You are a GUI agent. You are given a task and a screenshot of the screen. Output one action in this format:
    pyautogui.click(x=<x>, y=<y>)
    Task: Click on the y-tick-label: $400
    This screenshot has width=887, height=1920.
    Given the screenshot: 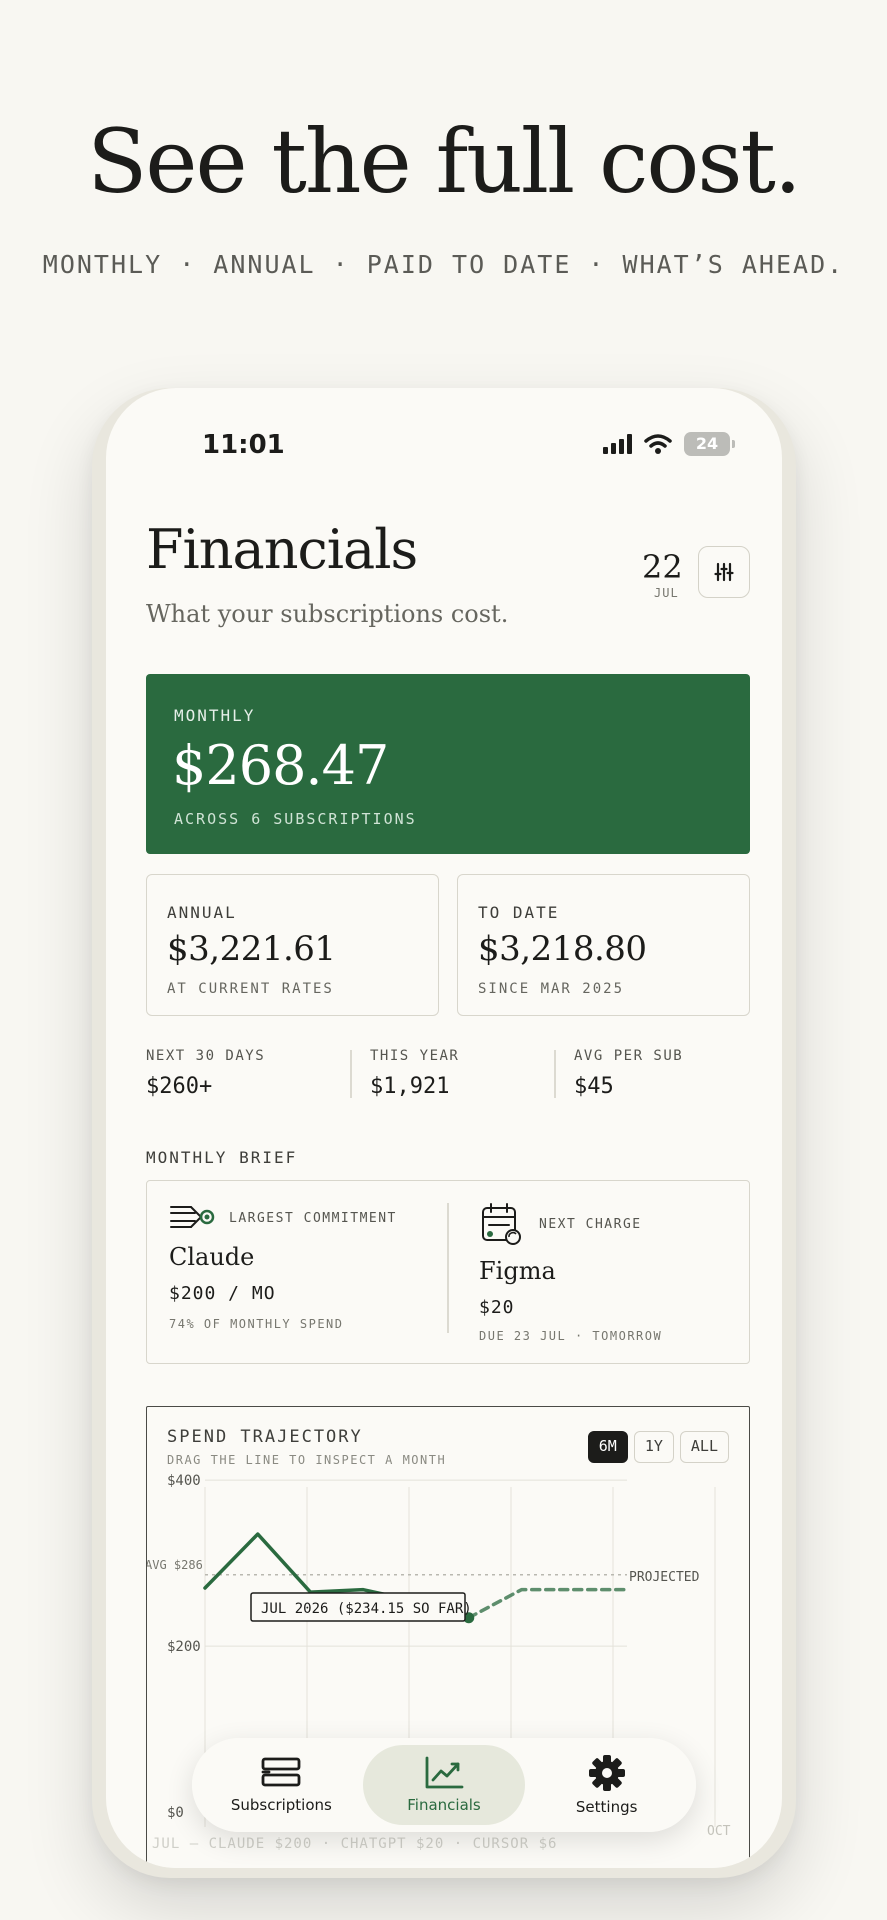 What is the action you would take?
    pyautogui.click(x=184, y=1481)
    